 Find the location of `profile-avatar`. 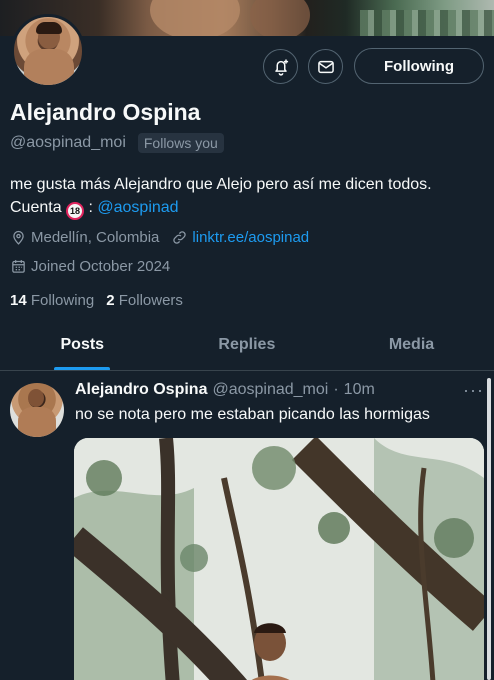

profile-avatar is located at coordinates (48, 51).